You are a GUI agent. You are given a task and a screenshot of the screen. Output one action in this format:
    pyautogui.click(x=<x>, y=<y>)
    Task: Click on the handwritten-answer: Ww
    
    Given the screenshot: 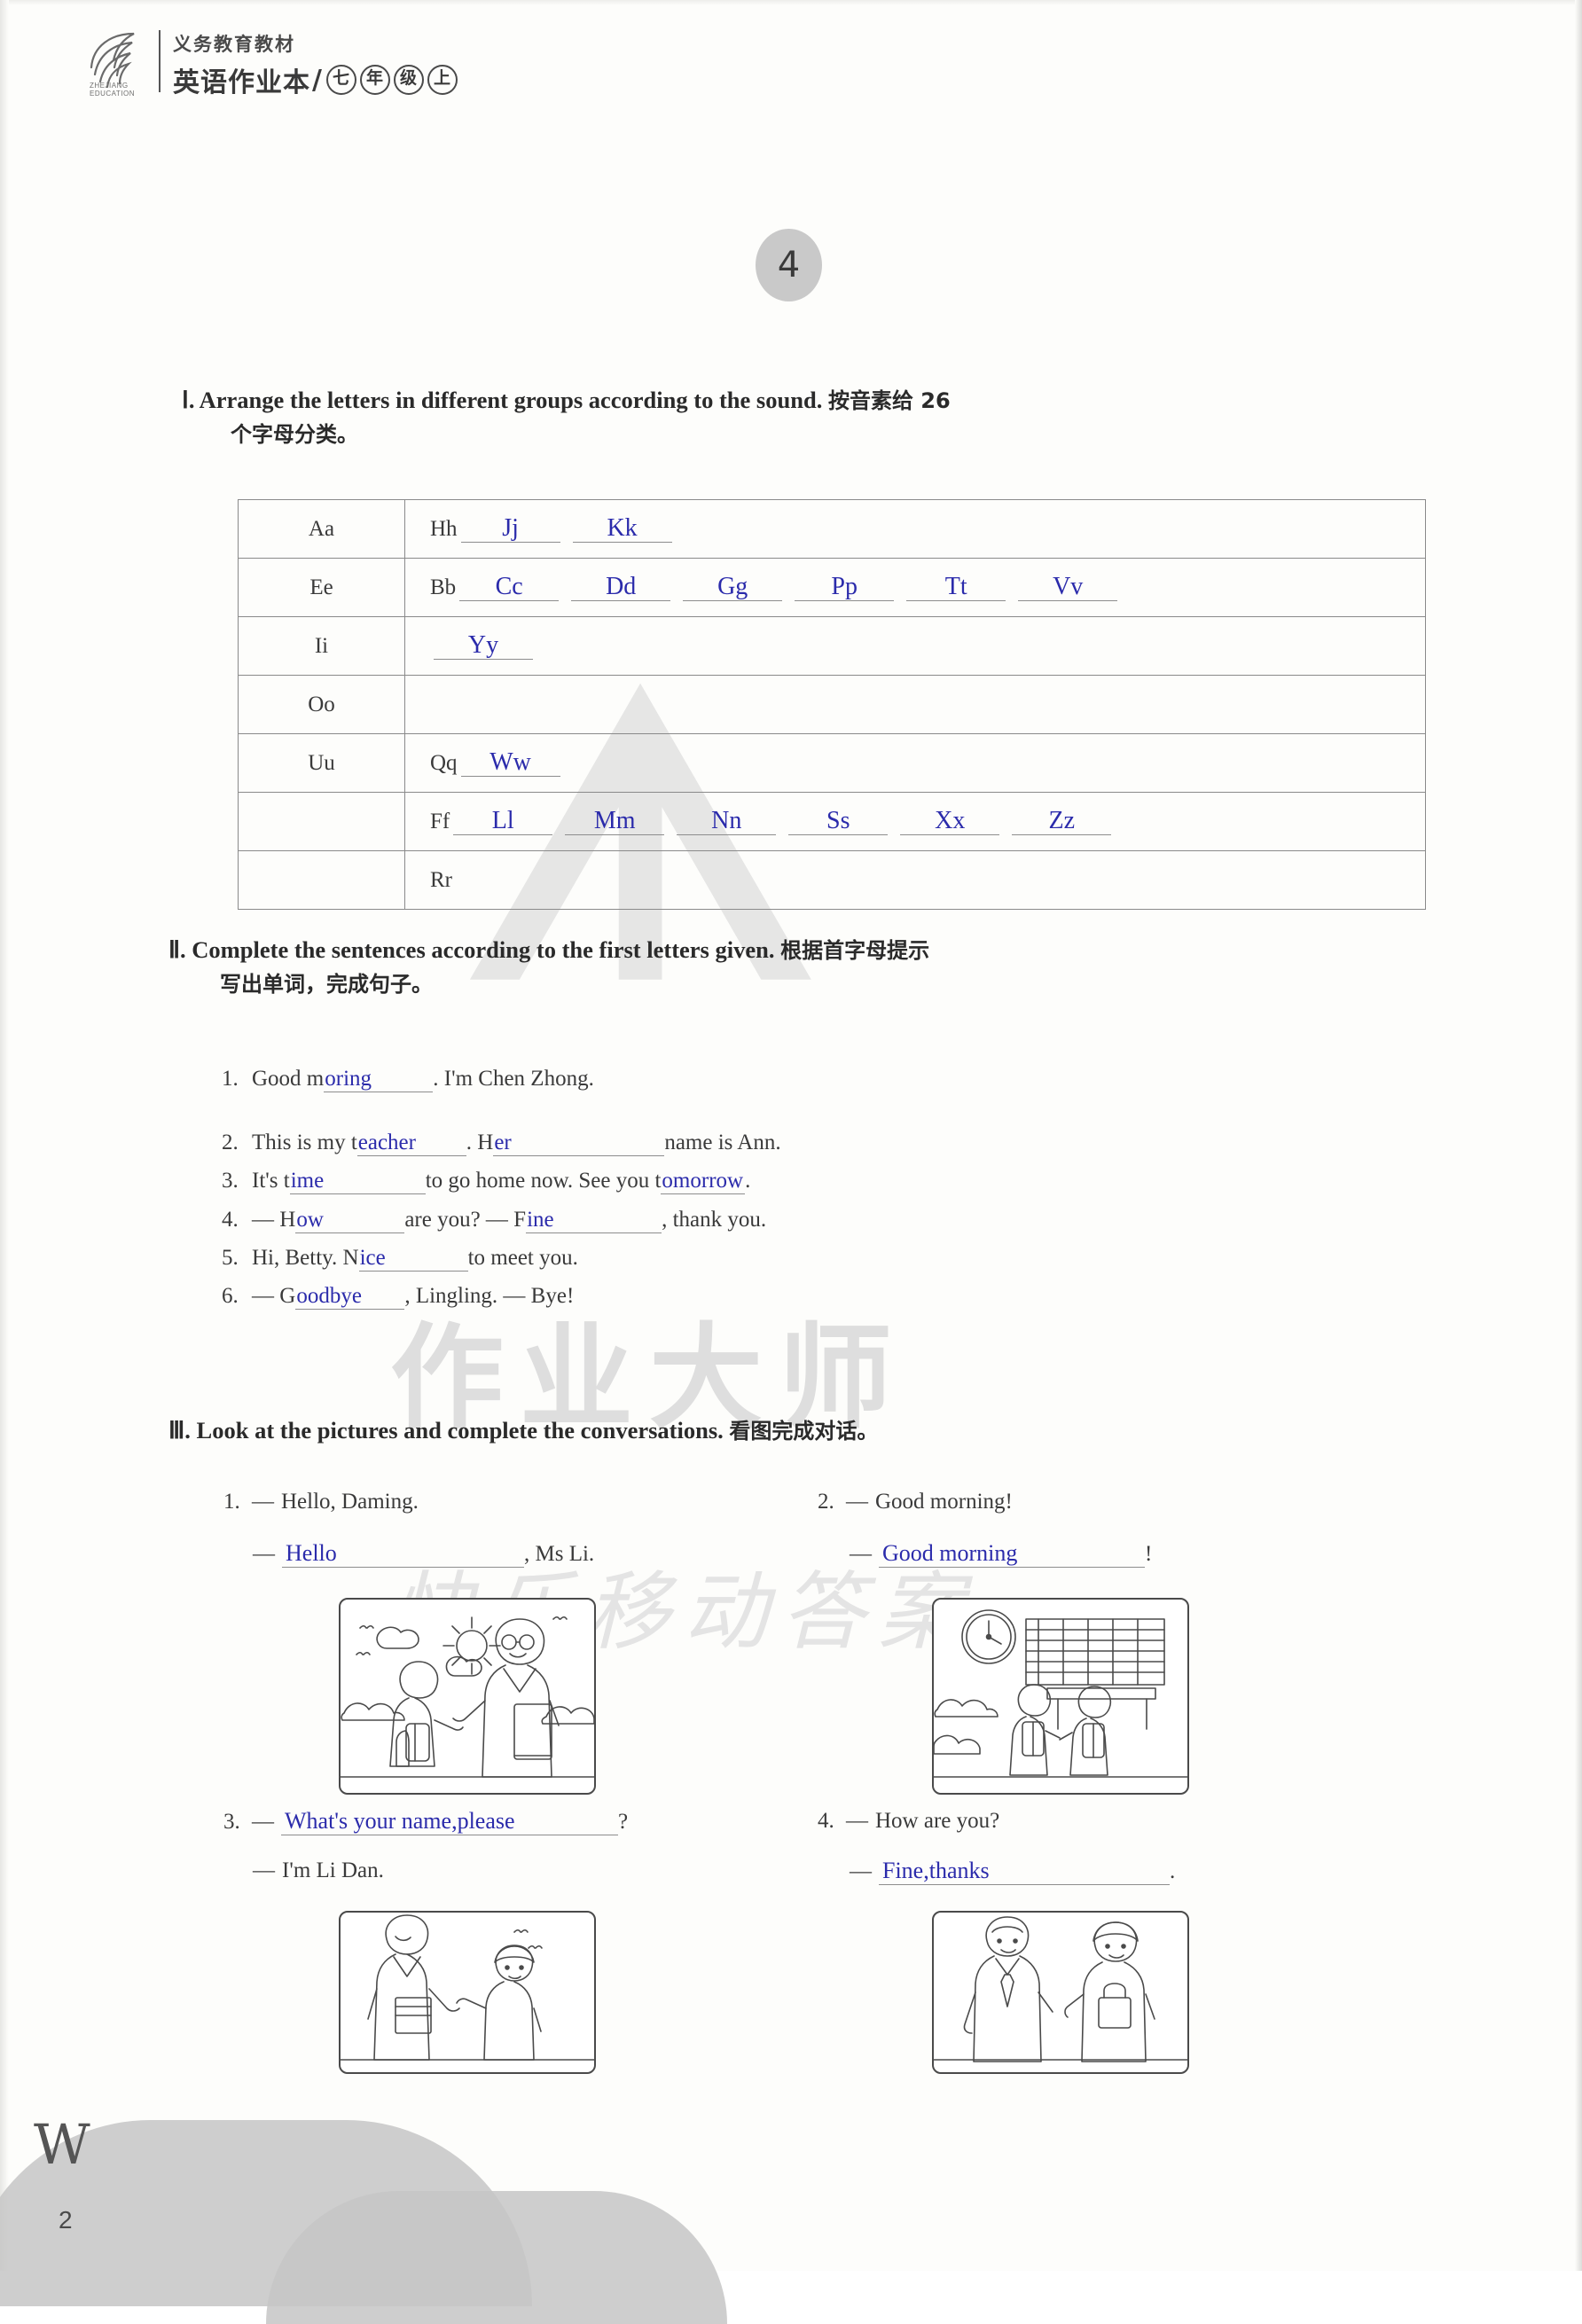 What is the action you would take?
    pyautogui.click(x=510, y=763)
    